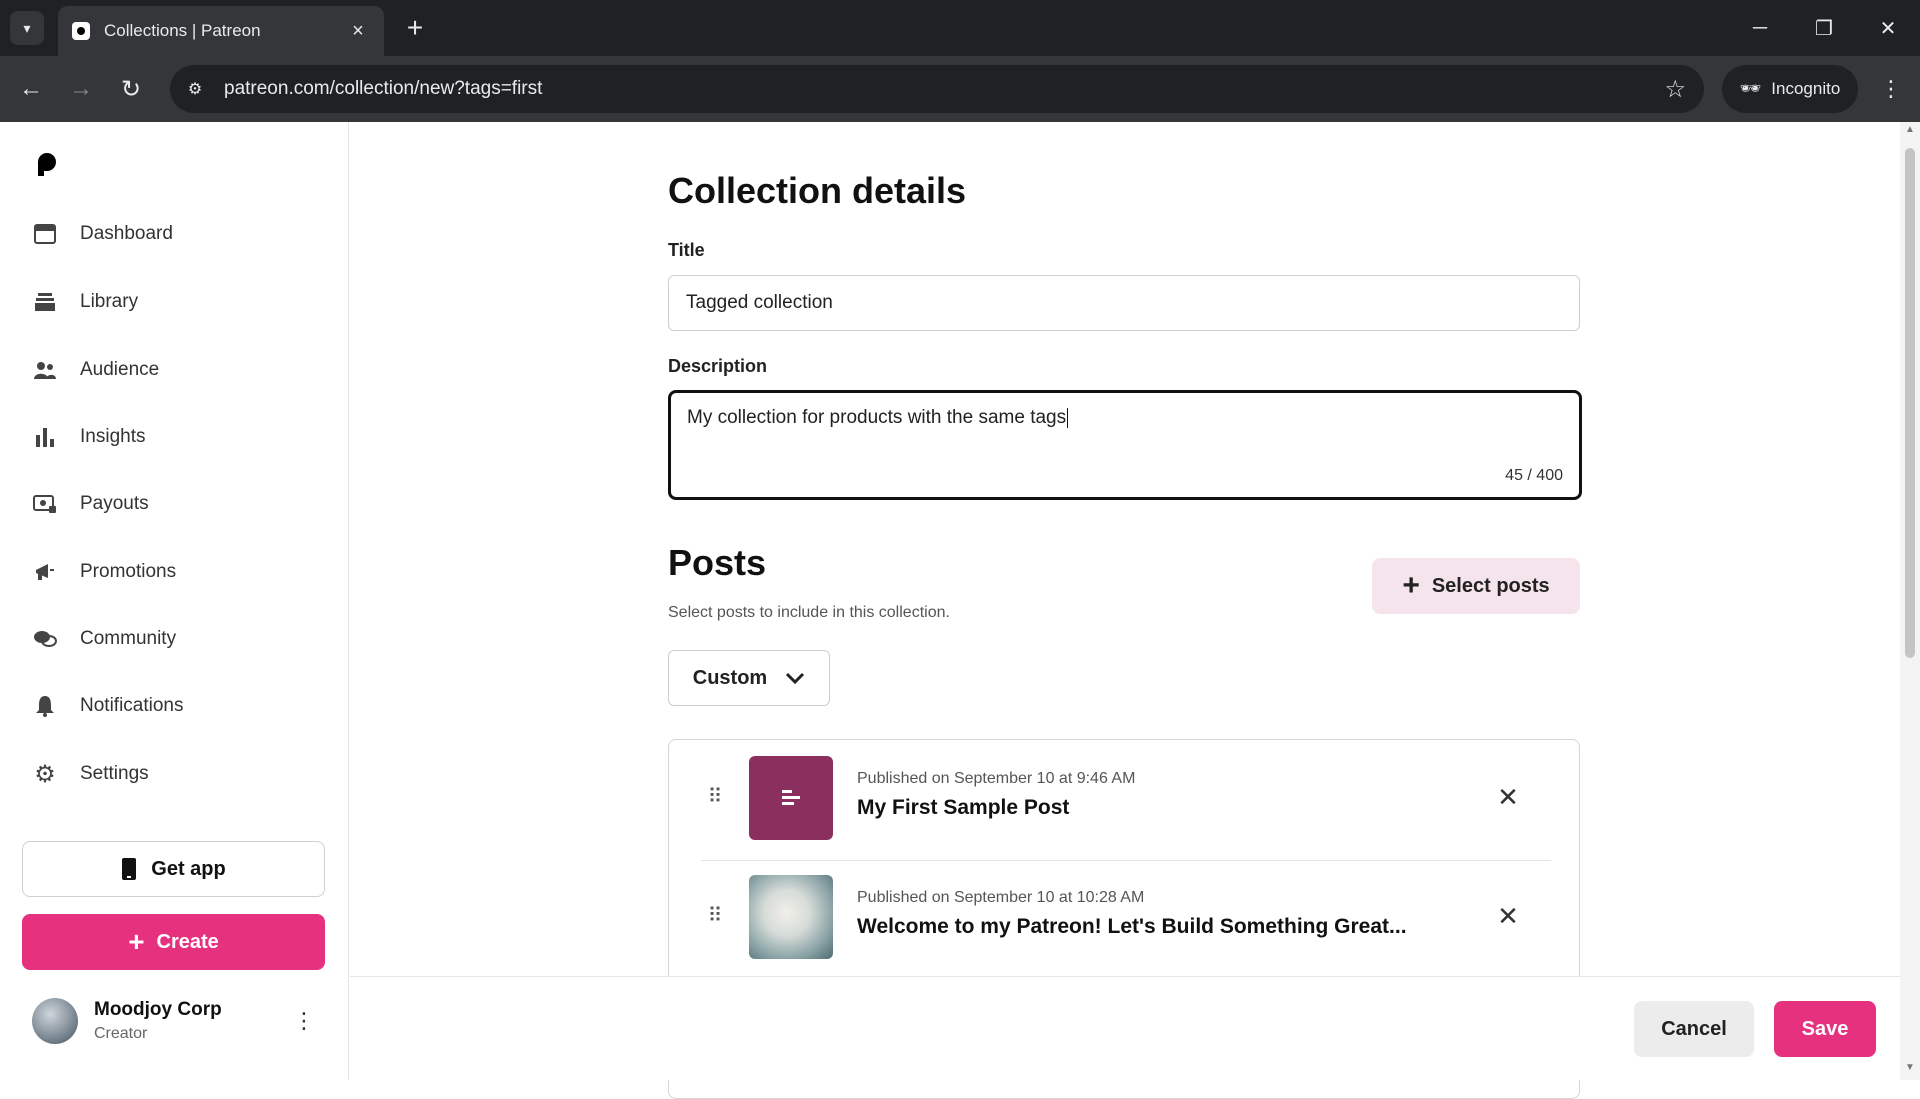 The image size is (1920, 1099). Describe the element at coordinates (1068, 417) in the screenshot. I see `text-caret` at that location.